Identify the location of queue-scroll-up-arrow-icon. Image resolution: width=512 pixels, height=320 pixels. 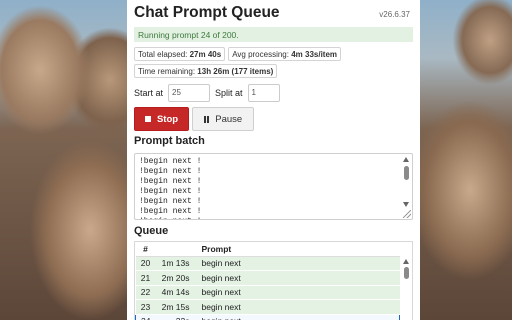
(406, 261).